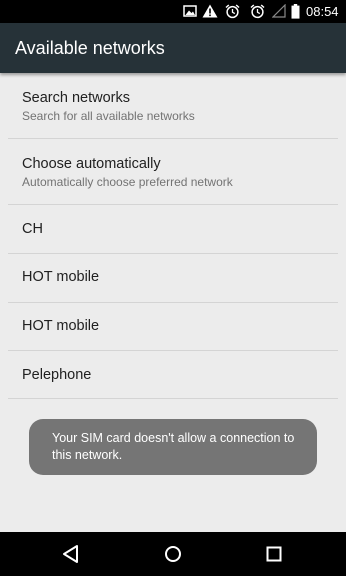 This screenshot has height=576, width=346. What do you see at coordinates (279, 11) in the screenshot?
I see `signal-icon` at bounding box center [279, 11].